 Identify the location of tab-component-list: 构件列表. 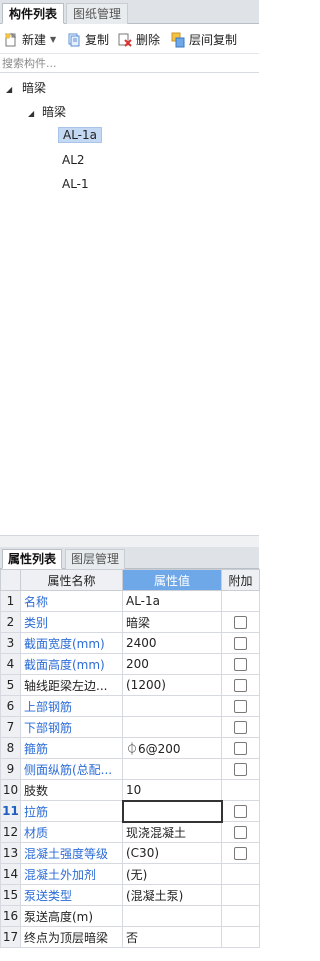
(33, 13).